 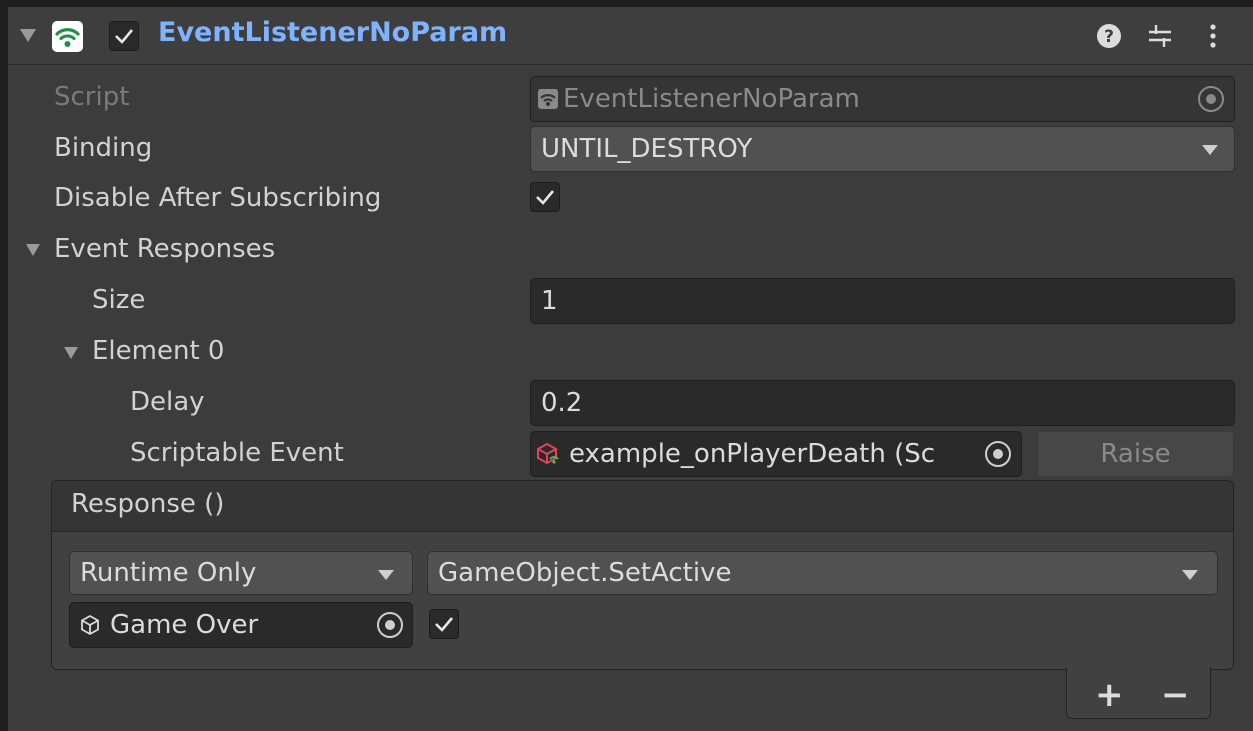 What do you see at coordinates (158, 351) in the screenshot?
I see `element-label: Element 0` at bounding box center [158, 351].